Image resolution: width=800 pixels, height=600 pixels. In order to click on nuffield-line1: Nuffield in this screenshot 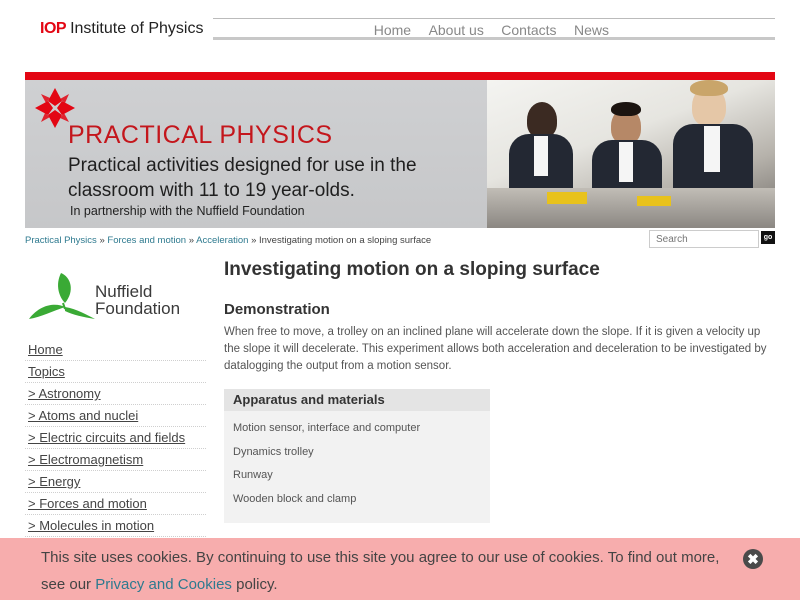, I will do `click(124, 291)`.